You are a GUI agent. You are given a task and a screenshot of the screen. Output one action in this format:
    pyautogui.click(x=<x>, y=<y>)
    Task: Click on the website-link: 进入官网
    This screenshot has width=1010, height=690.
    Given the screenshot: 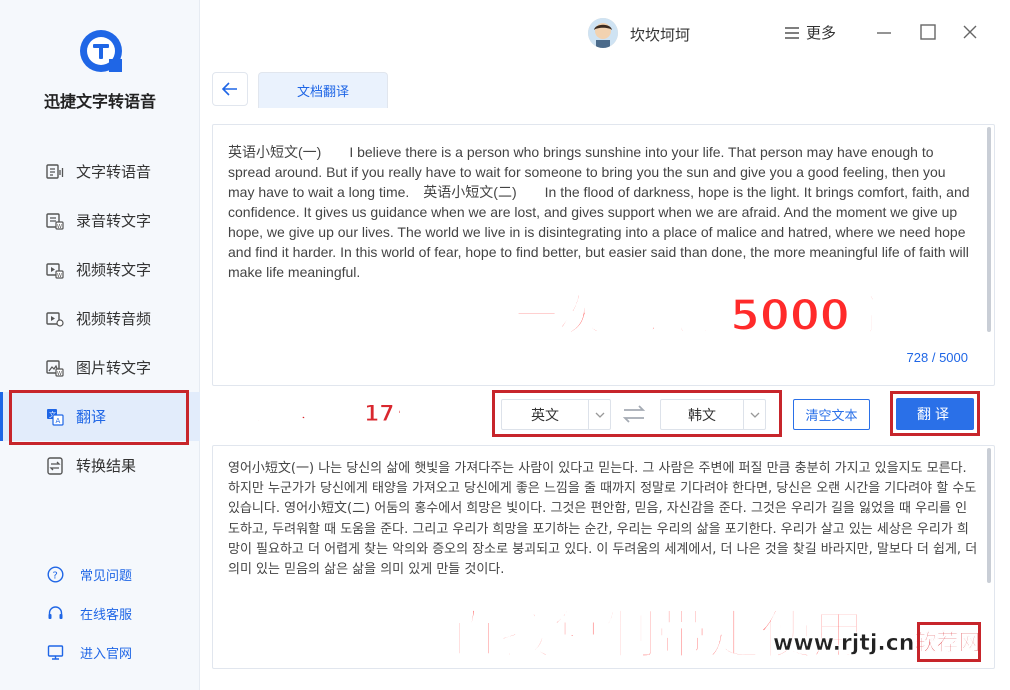 What is the action you would take?
    pyautogui.click(x=100, y=652)
    